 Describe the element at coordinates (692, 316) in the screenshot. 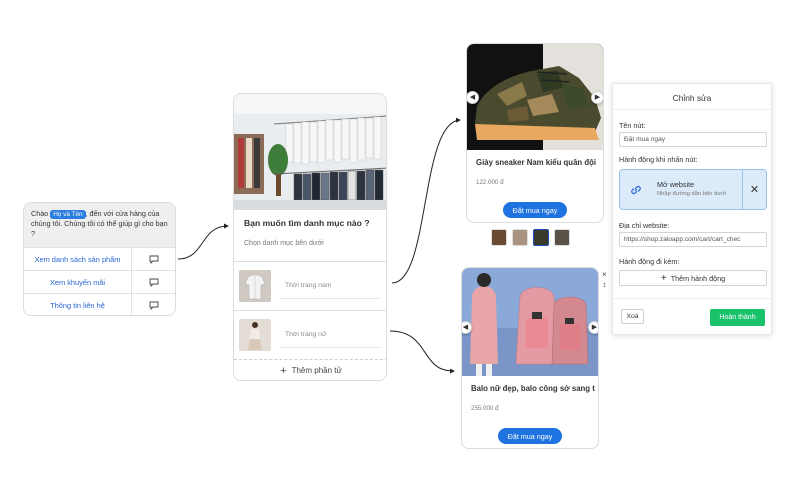

I see `panel-footer: Xoá Hoàn thành` at that location.